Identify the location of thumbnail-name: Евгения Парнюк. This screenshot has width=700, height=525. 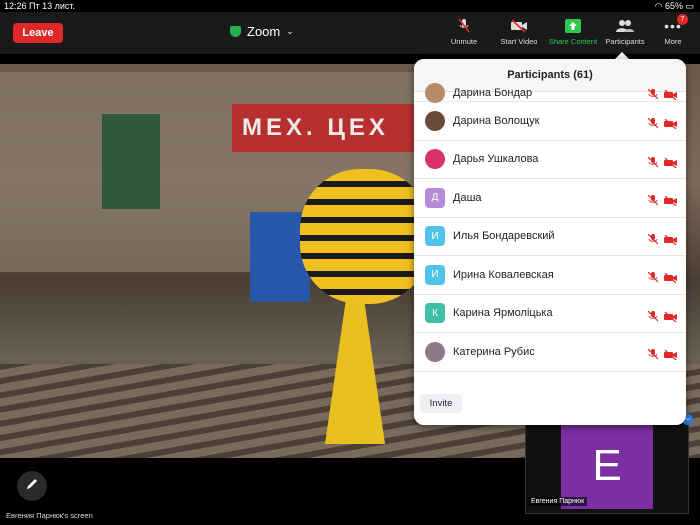
(558, 501).